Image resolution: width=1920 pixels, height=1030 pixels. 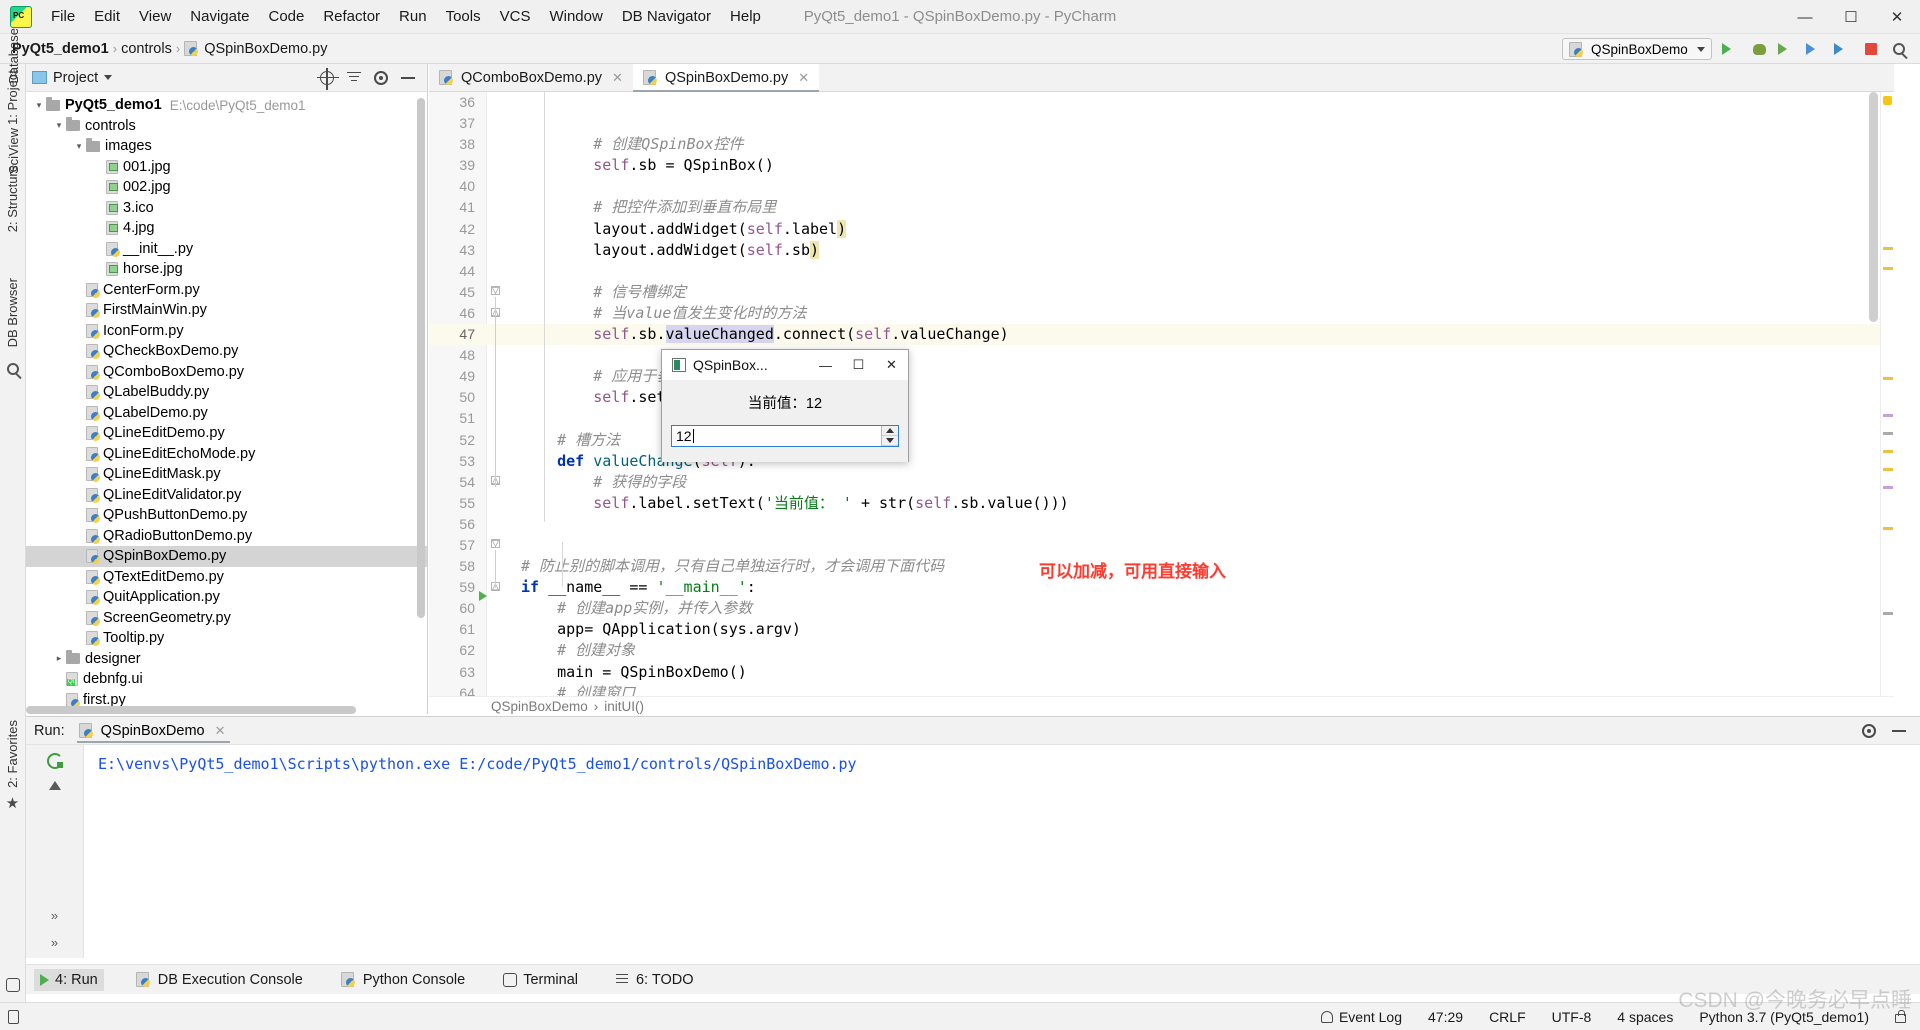 What do you see at coordinates (891, 365) in the screenshot?
I see `dialog-close-button: ✕` at bounding box center [891, 365].